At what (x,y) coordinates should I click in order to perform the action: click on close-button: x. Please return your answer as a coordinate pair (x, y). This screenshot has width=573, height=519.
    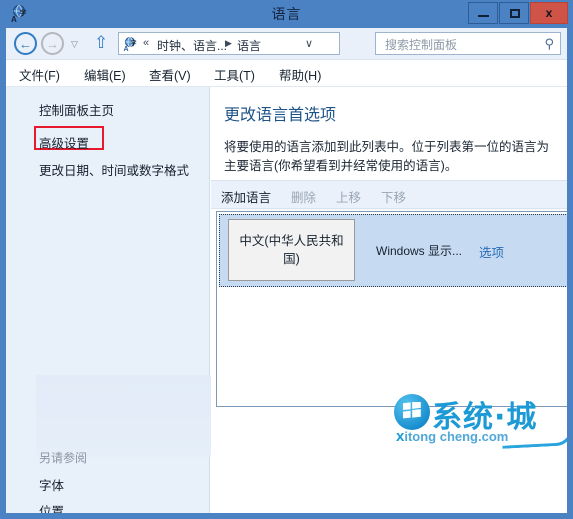
    Looking at the image, I should click on (549, 13).